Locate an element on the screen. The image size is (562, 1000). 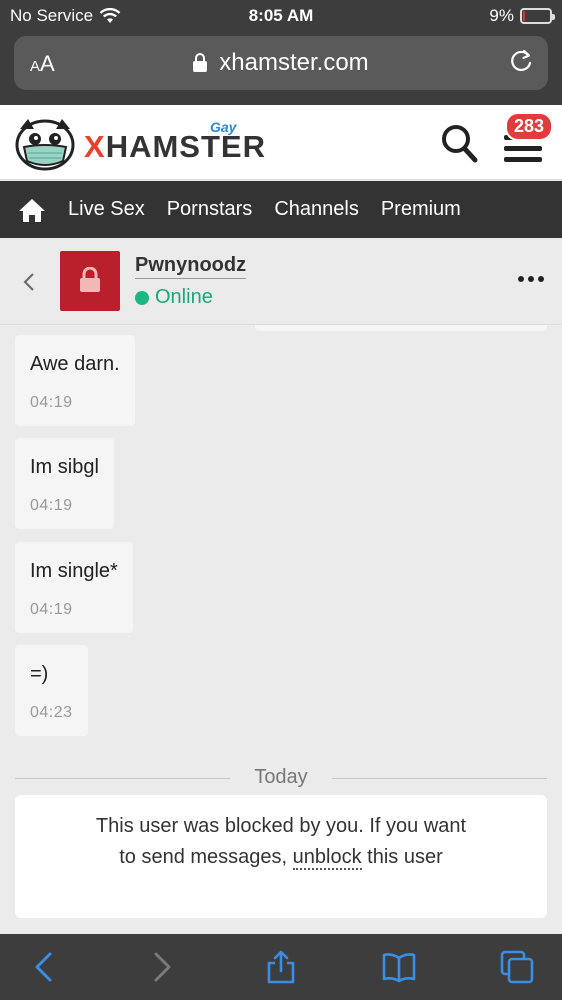
message-bubble: Im single* 04:19 is located at coordinates (74, 587).